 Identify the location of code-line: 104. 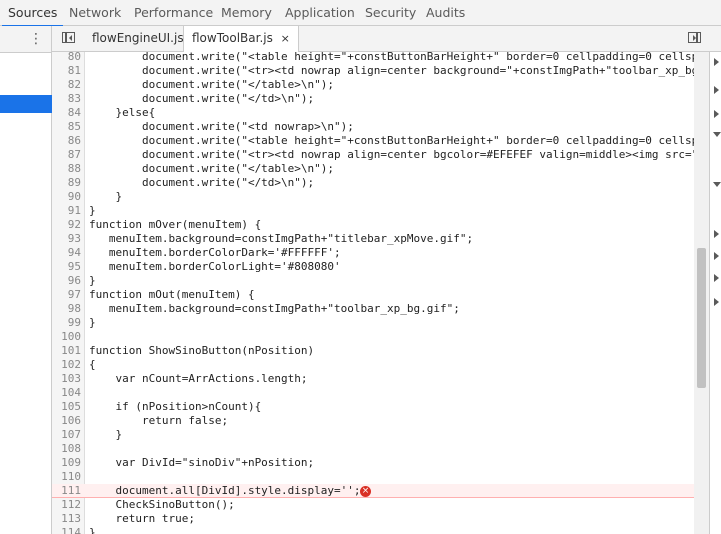
(373, 393).